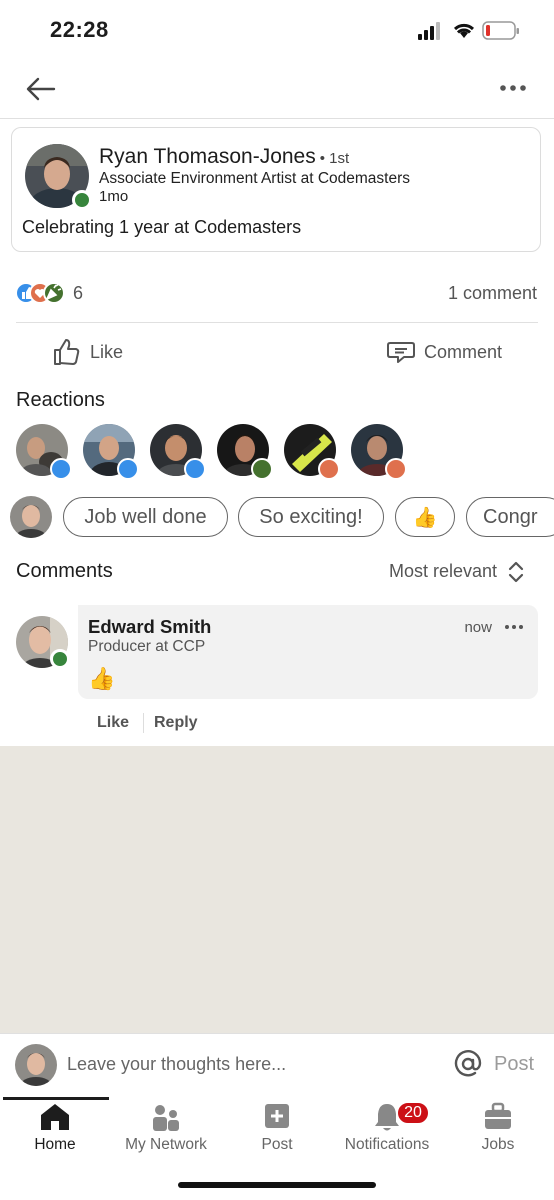 The image size is (554, 1200). I want to click on comment-more-icon, so click(514, 627).